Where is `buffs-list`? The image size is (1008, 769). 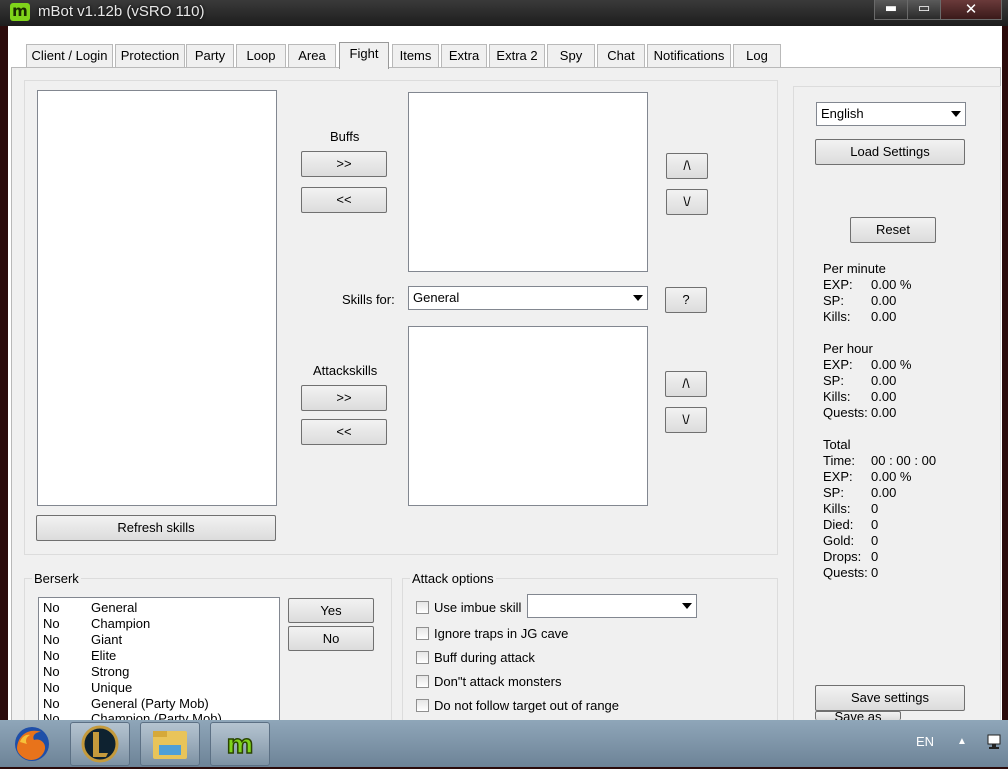
buffs-list is located at coordinates (528, 182).